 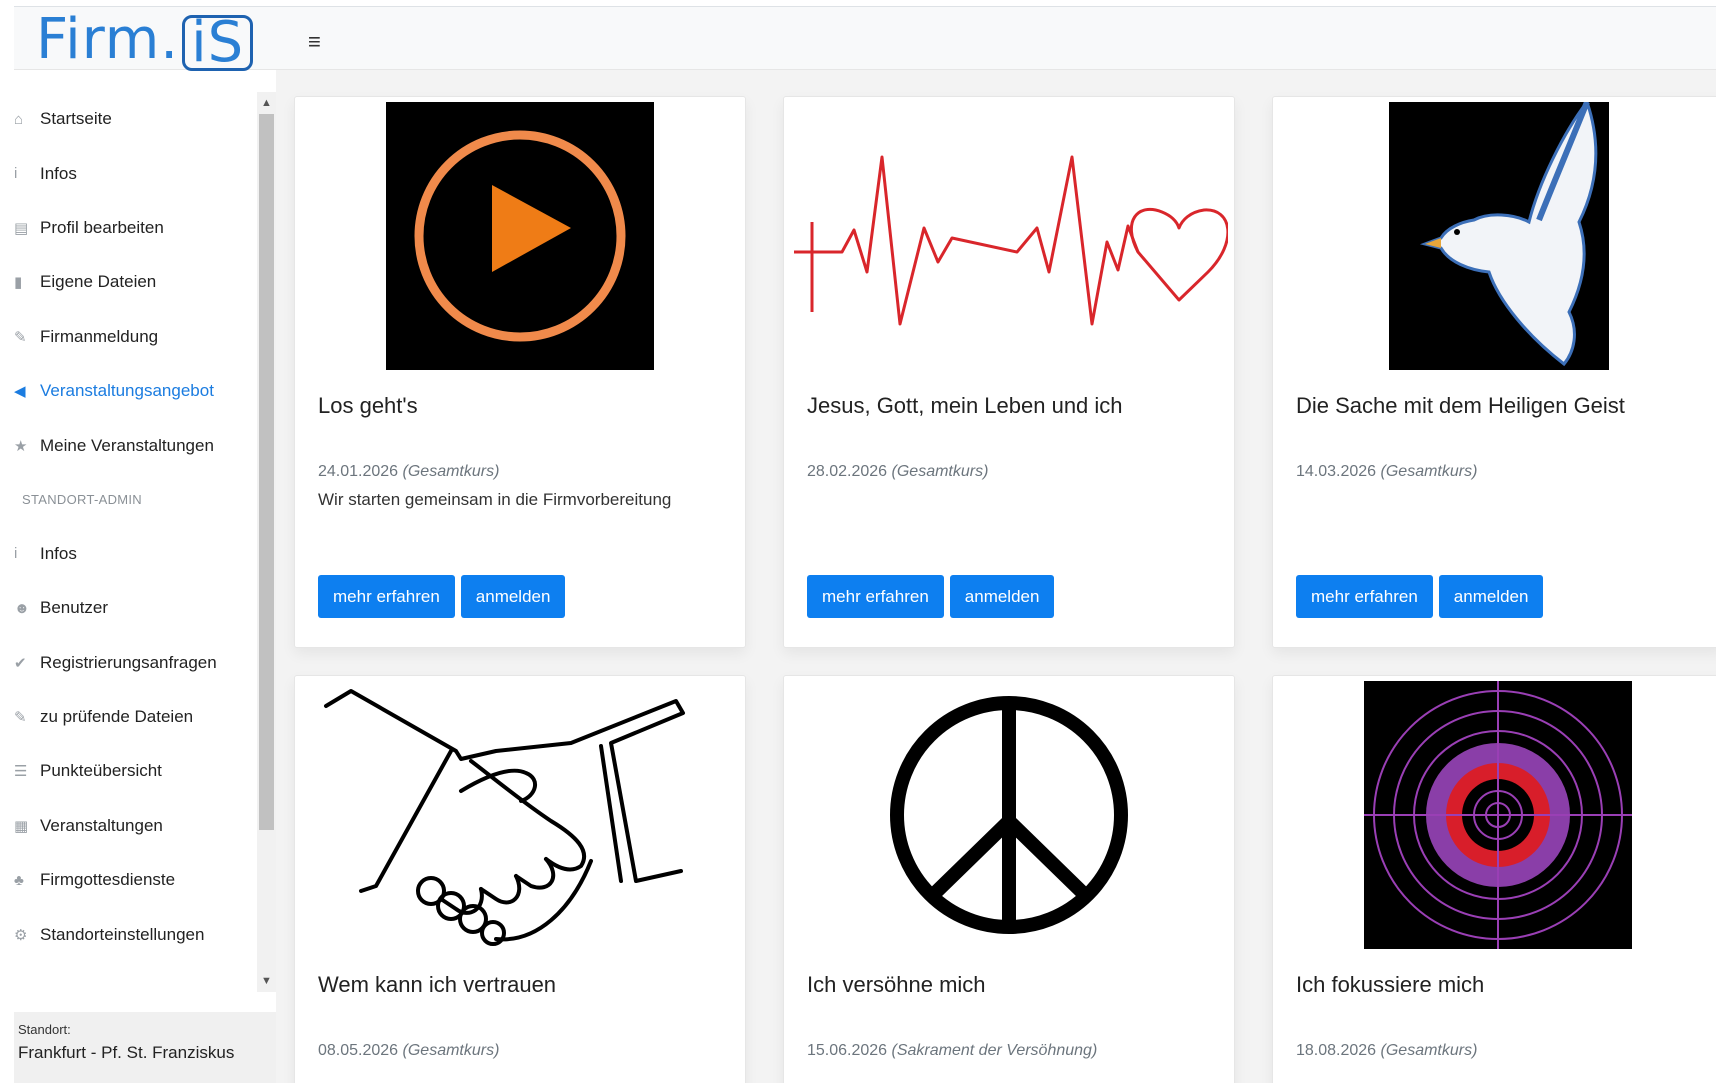 I want to click on dove-icon, so click(x=1508, y=234).